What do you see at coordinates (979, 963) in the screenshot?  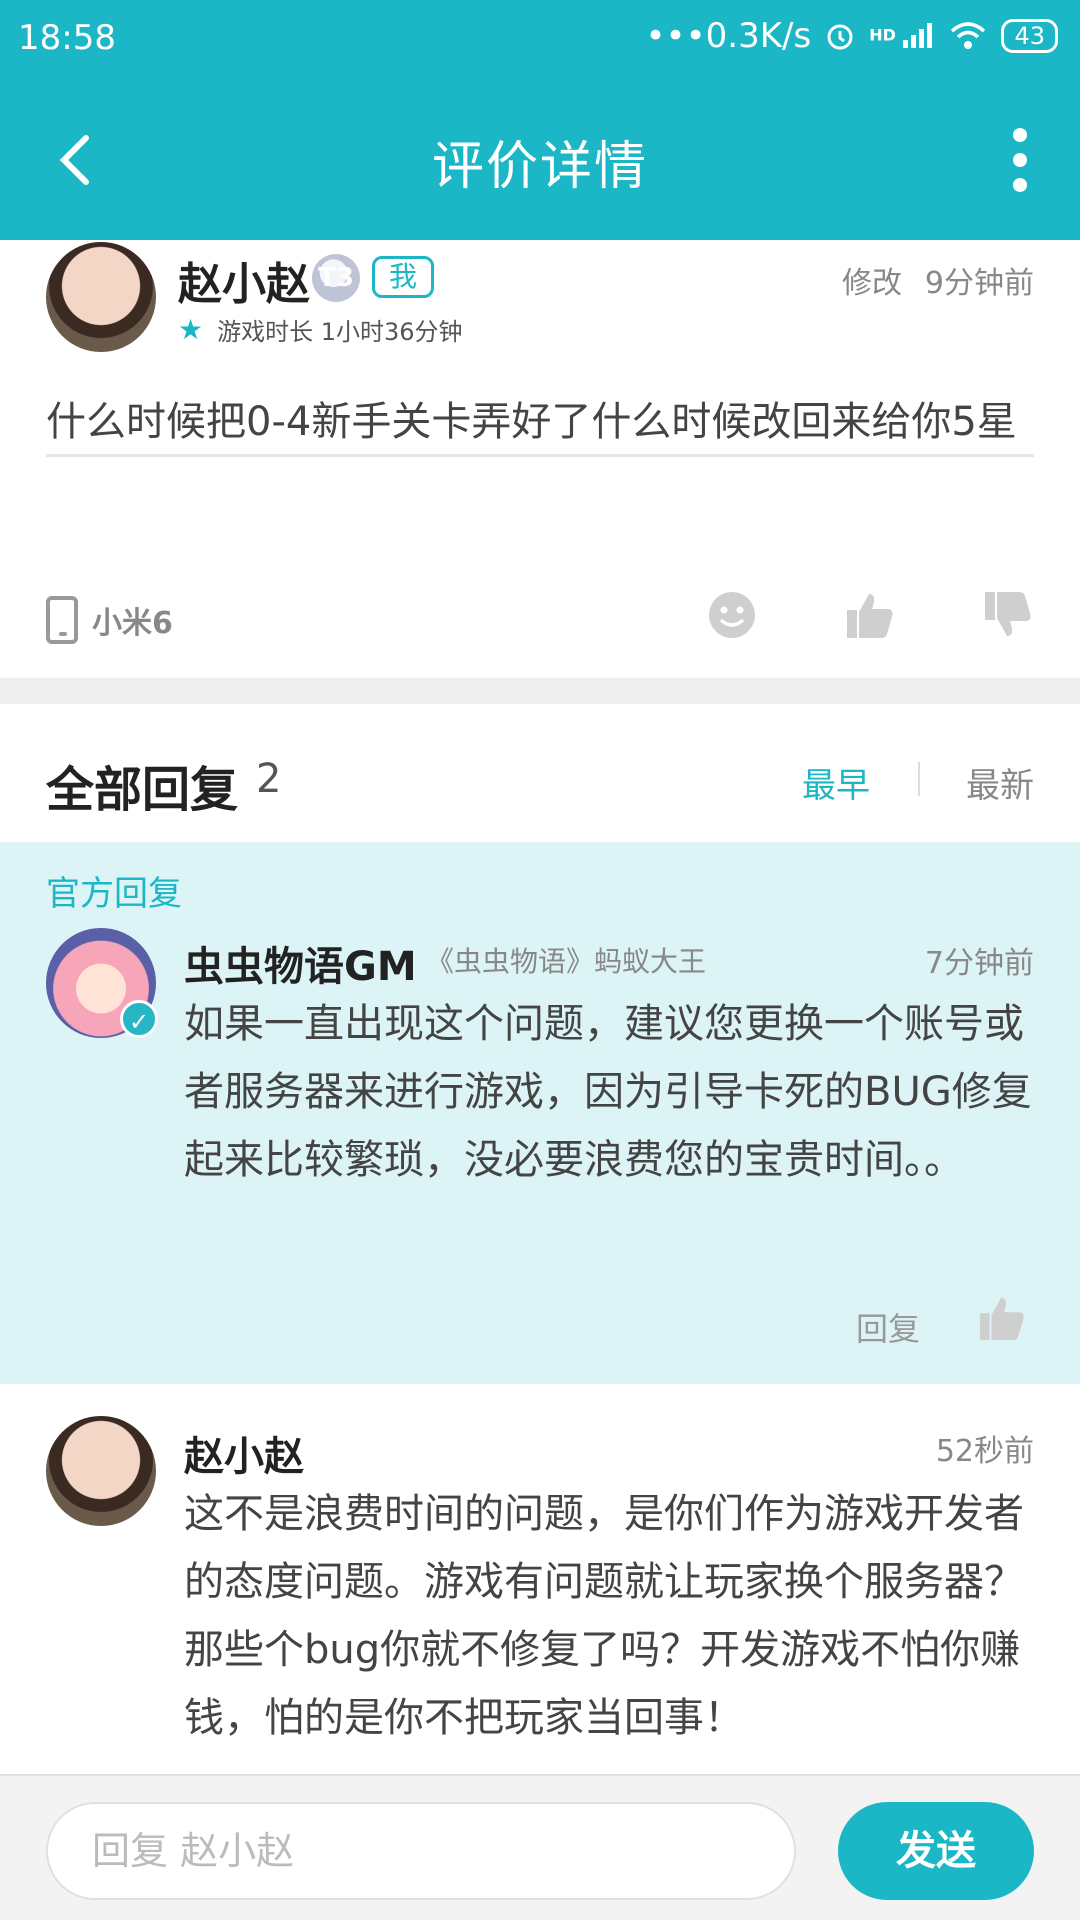 I see `official-reply-time: 7分钟前` at bounding box center [979, 963].